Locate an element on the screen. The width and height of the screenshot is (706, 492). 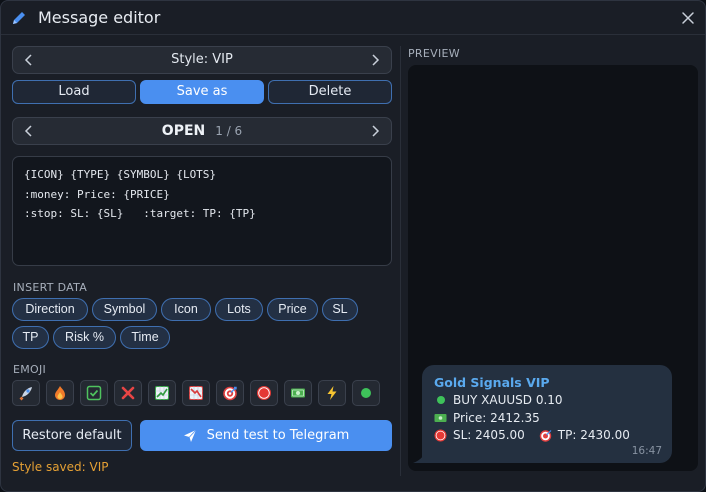
rocket-icon is located at coordinates (26, 393).